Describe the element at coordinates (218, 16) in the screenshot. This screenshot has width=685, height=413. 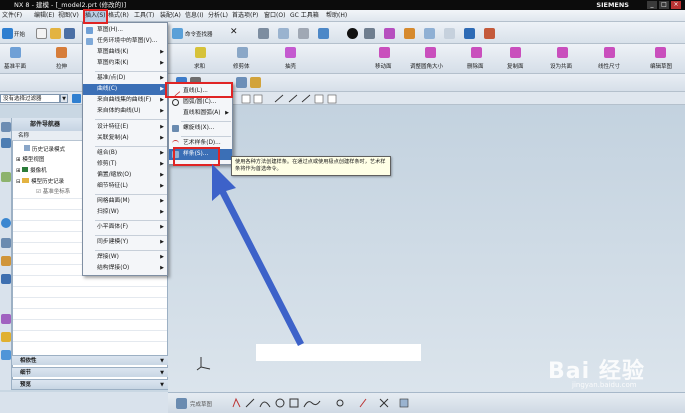
I see `menu-analysis: 分析(L)` at that location.